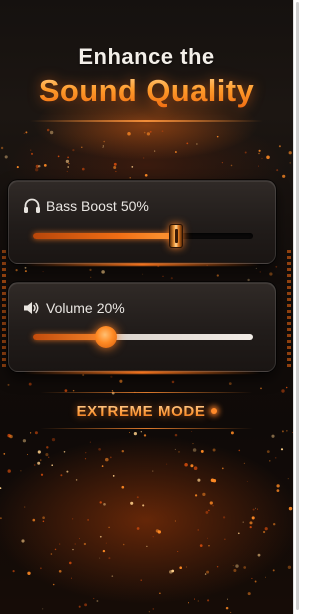  Describe the element at coordinates (104, 236) in the screenshot. I see `bass-boost-slider-fill` at that location.